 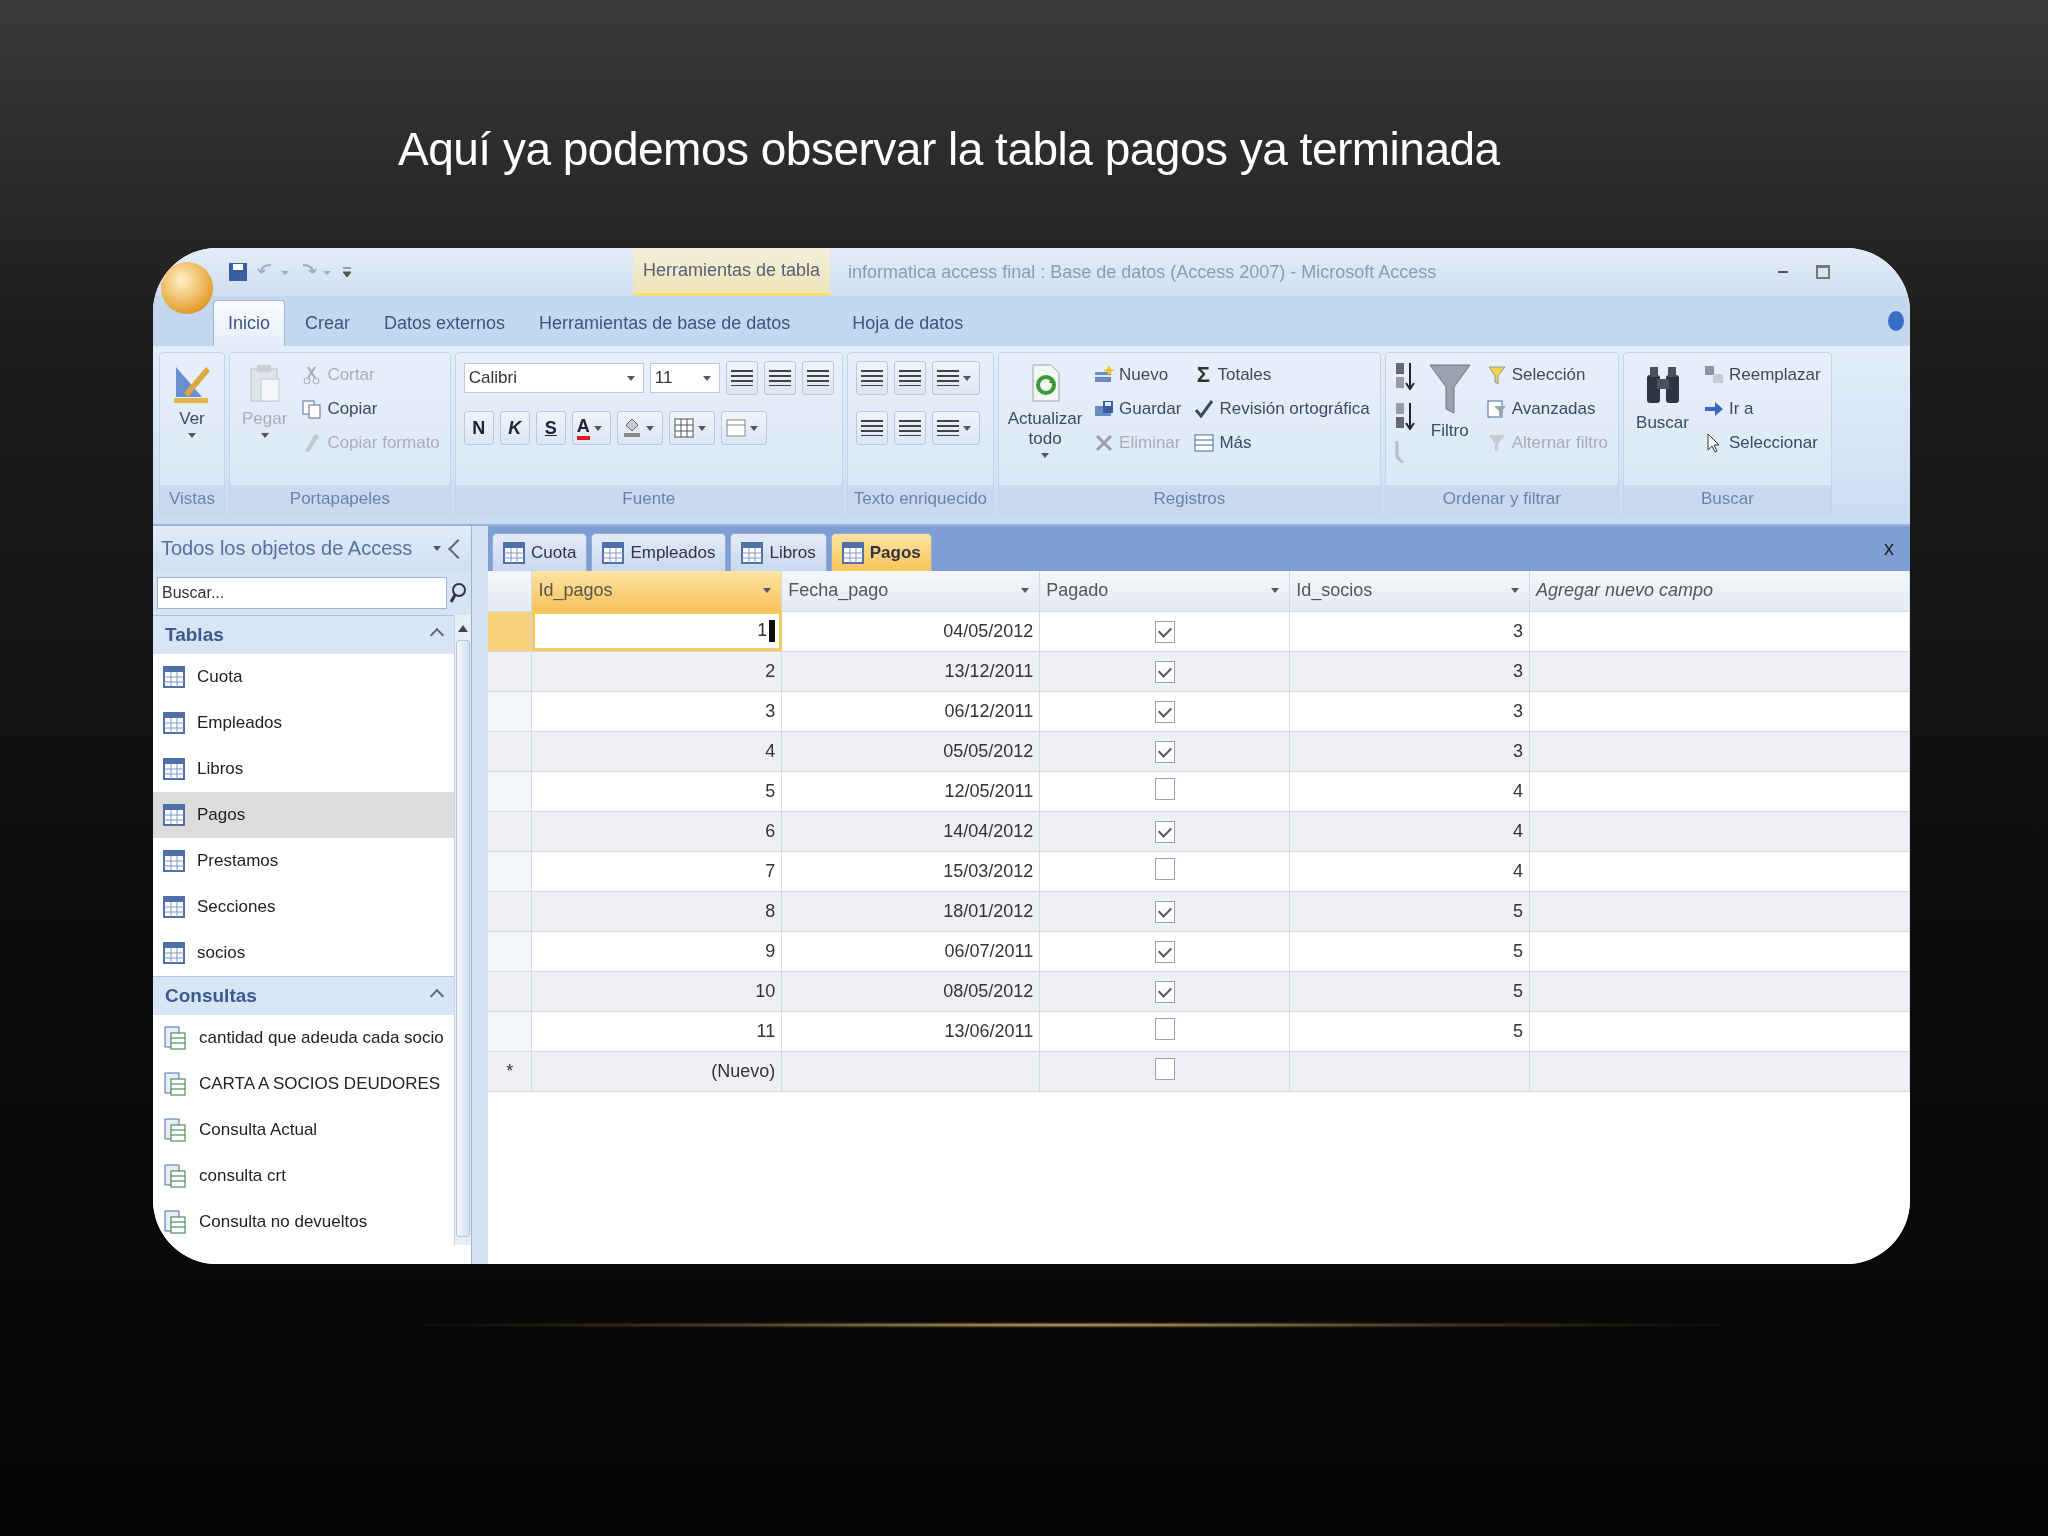 What do you see at coordinates (462, 930) in the screenshot?
I see `scrollbar` at bounding box center [462, 930].